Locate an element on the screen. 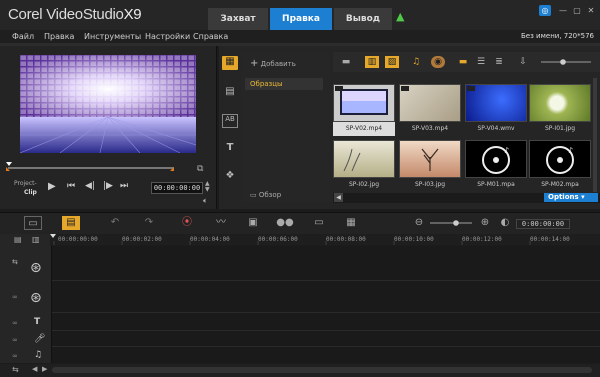 The width and height of the screenshot is (600, 377). minimize-icon: — is located at coordinates (563, 10).